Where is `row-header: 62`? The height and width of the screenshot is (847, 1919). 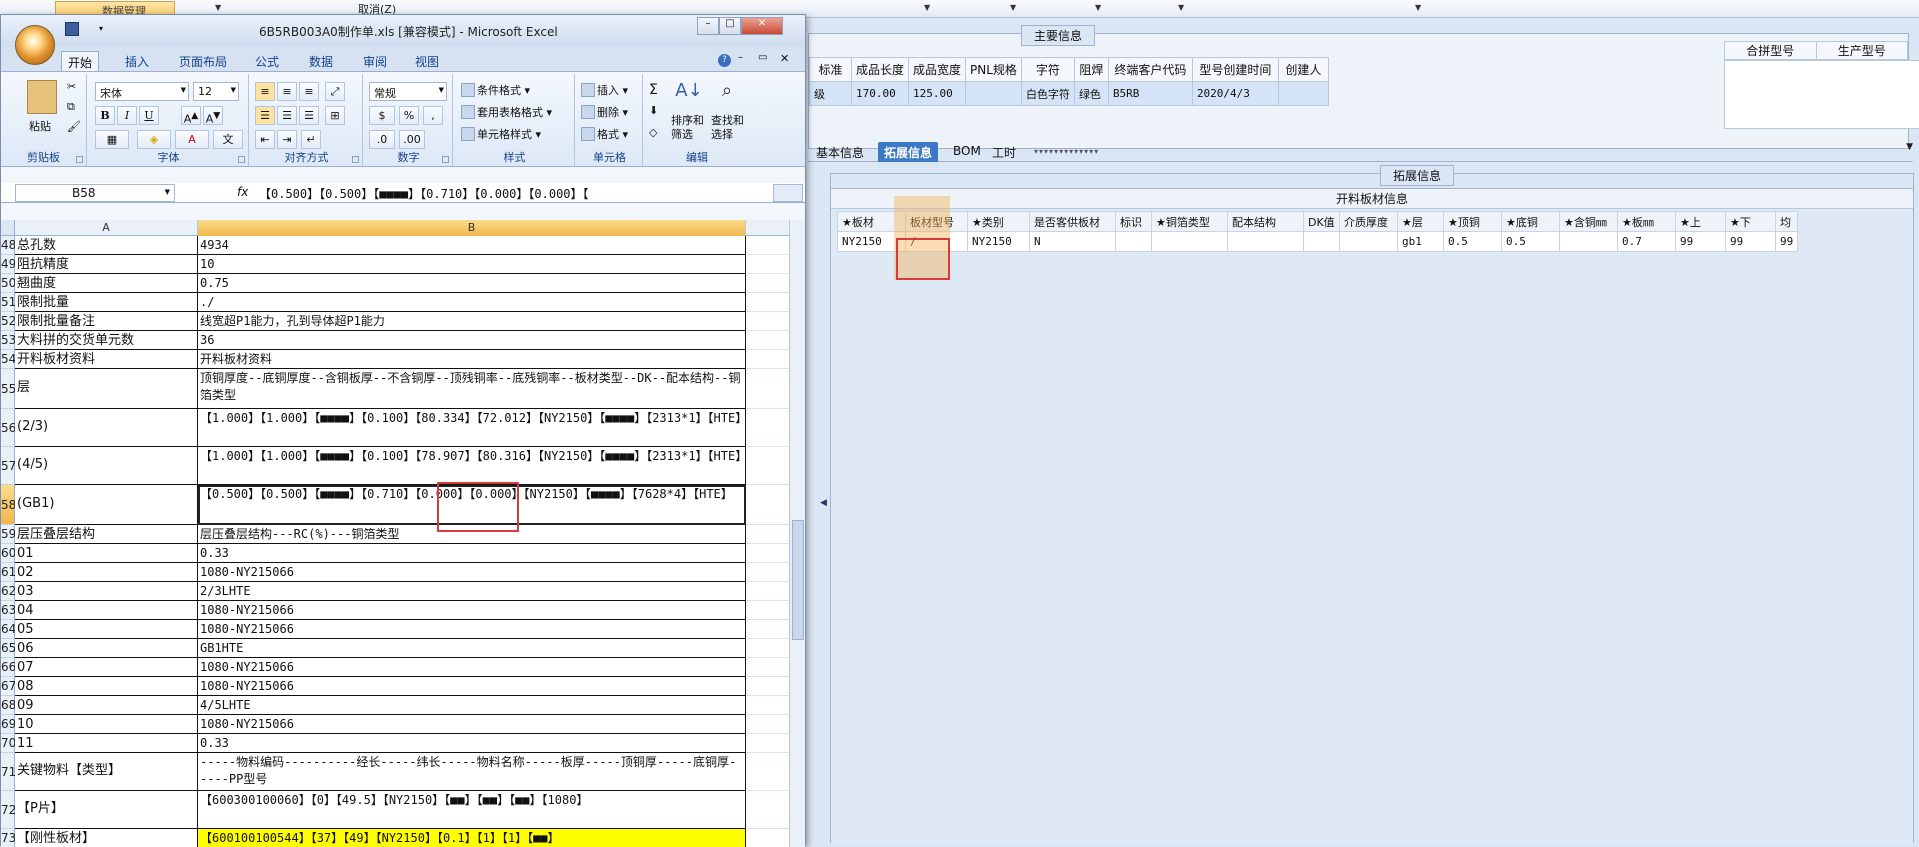
row-header: 62 is located at coordinates (8, 591).